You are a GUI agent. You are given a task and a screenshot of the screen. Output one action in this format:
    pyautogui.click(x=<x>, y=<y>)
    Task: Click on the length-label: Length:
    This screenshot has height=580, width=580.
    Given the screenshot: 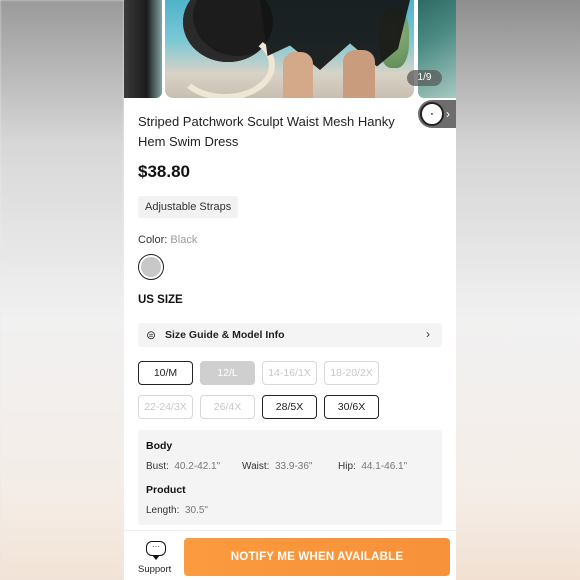 What is the action you would take?
    pyautogui.click(x=163, y=510)
    